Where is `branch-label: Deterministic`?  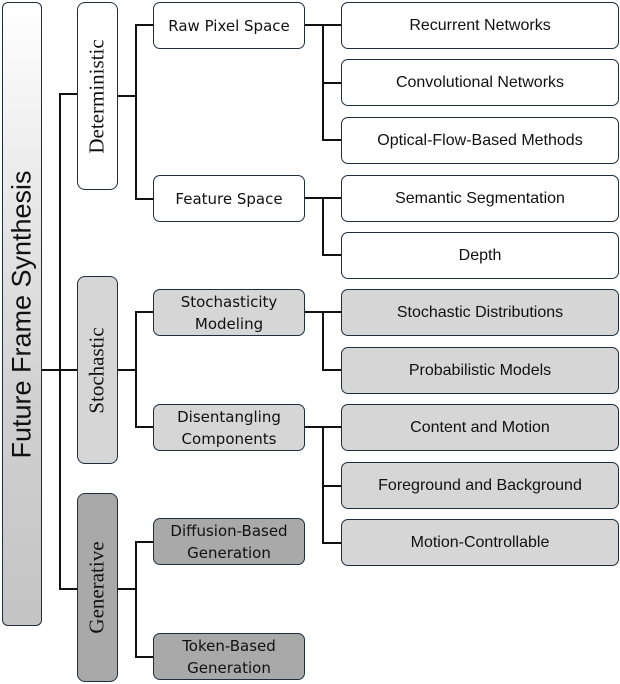
branch-label: Deterministic is located at coordinates (97, 96).